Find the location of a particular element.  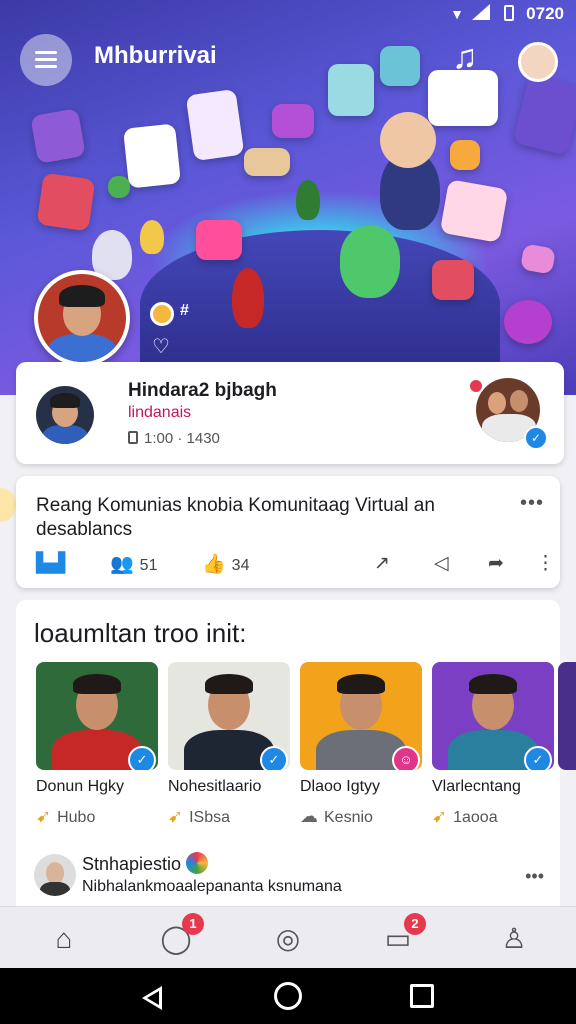

nav-chat: ◯ 1 is located at coordinates (180, 936).